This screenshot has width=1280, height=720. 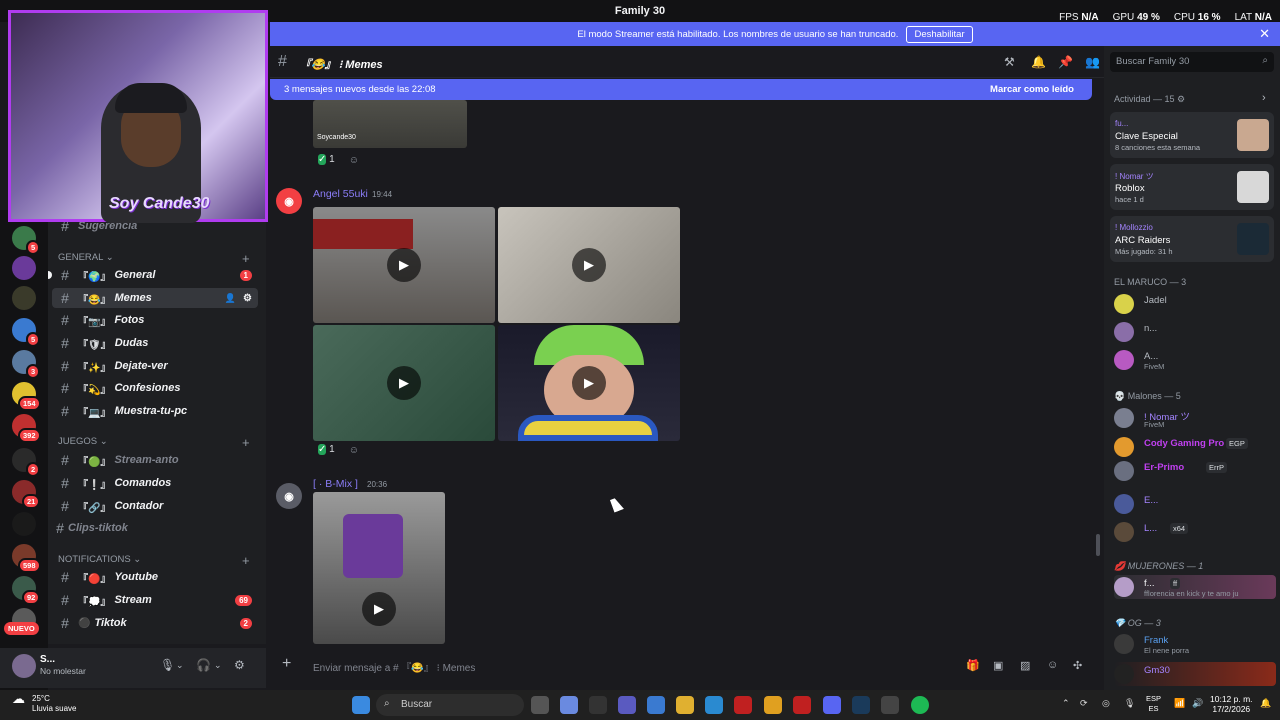 What do you see at coordinates (155, 275) in the screenshot?
I see `channel-general: # 『🌍』 General 1` at bounding box center [155, 275].